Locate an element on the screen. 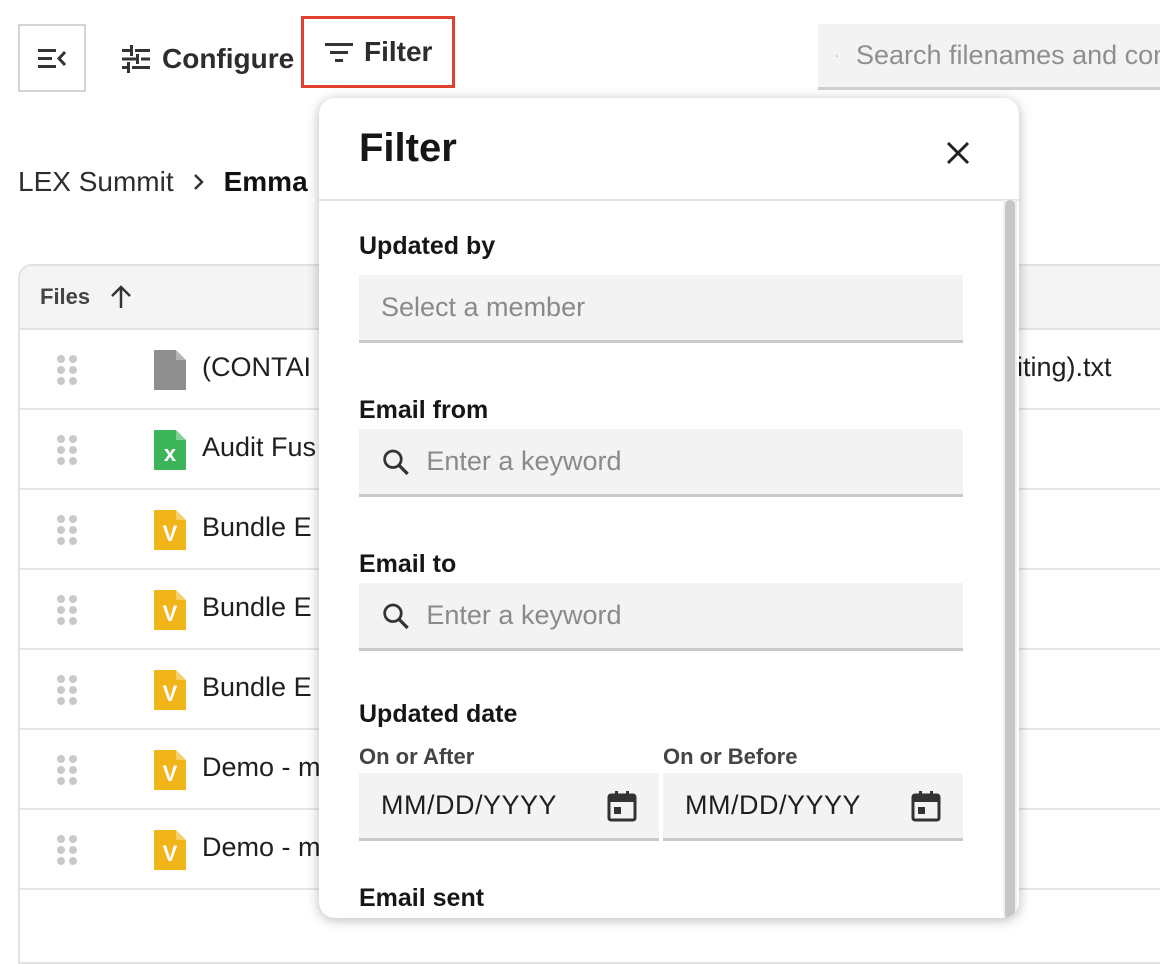 The height and width of the screenshot is (964, 1160). updated-by-label: Updated by is located at coordinates (427, 246).